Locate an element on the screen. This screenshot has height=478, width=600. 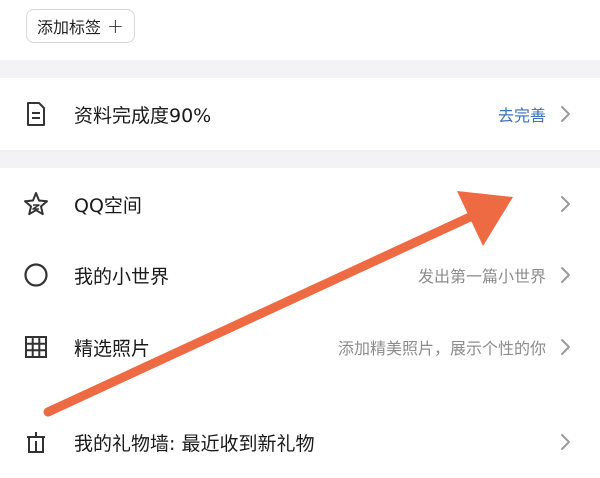
plus-icon: + is located at coordinates (115, 26).